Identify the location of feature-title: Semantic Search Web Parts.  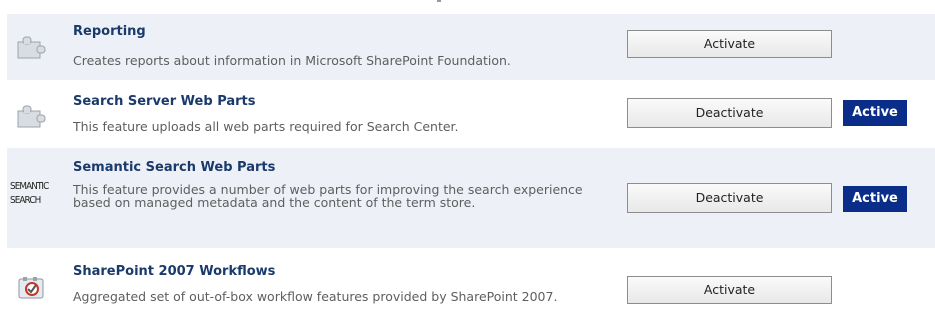
(174, 167).